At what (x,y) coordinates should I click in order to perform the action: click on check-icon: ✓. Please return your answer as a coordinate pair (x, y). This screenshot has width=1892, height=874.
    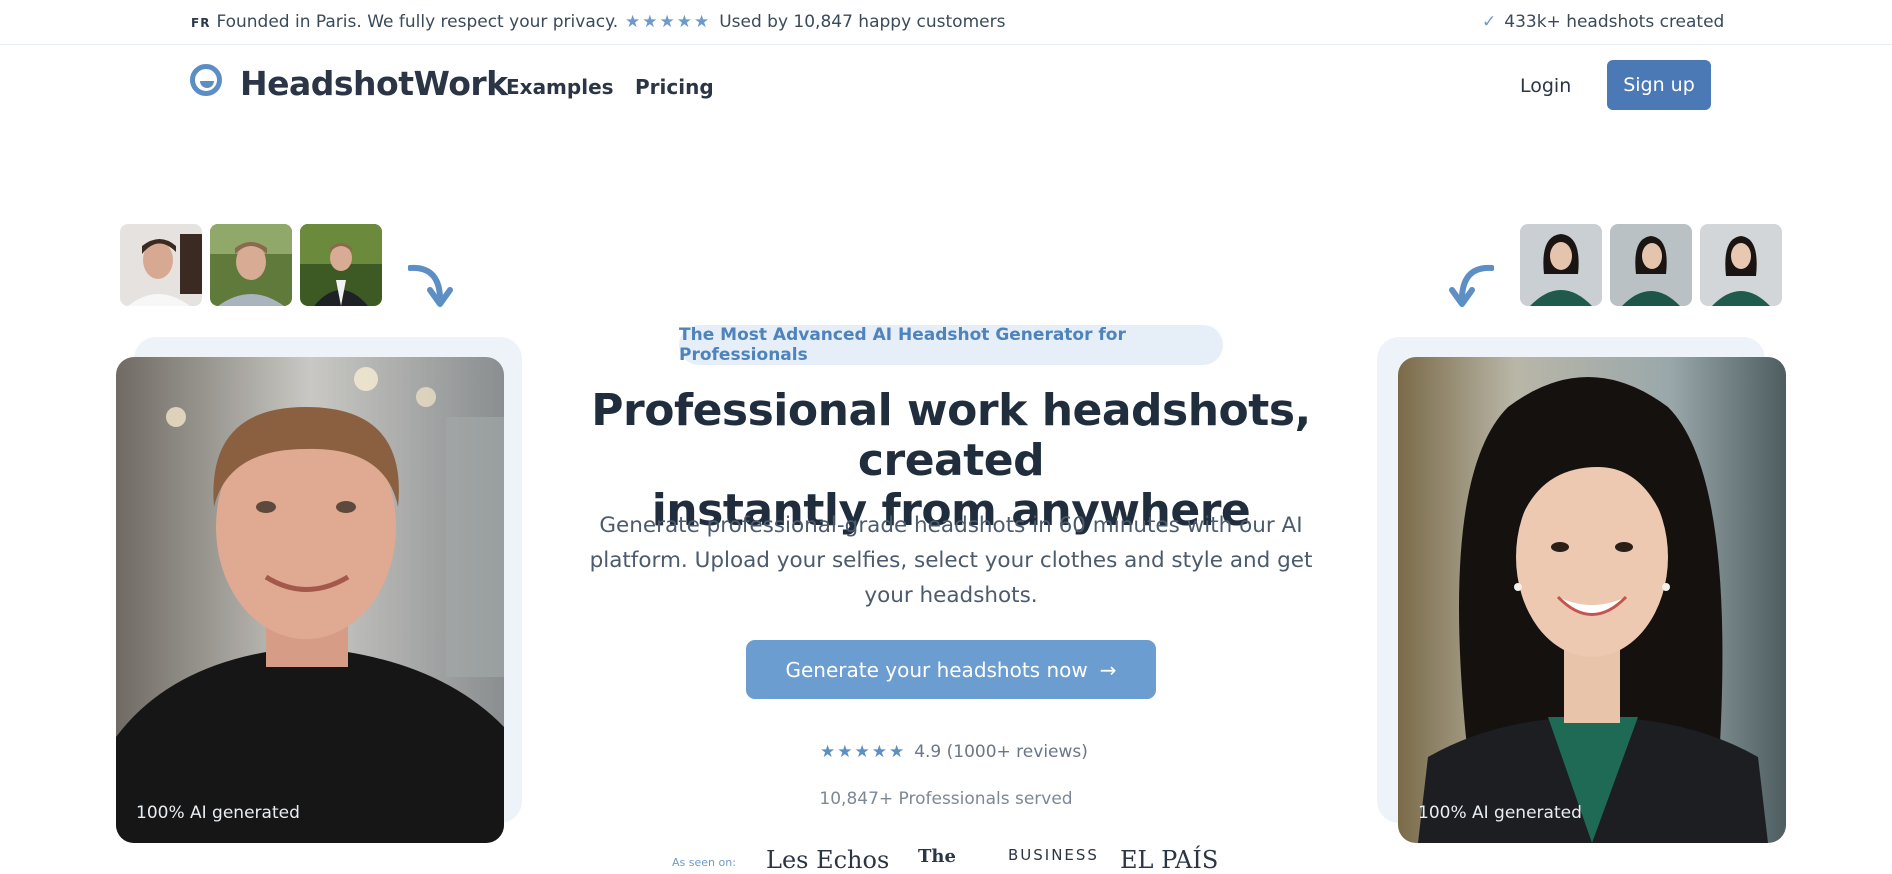
    Looking at the image, I should click on (1489, 22).